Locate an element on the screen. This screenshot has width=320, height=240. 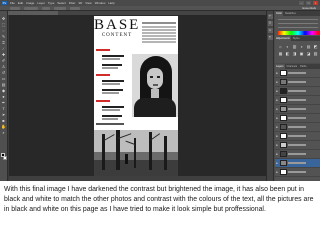
adjustment-icon: ▦ is located at coordinates (280, 53).